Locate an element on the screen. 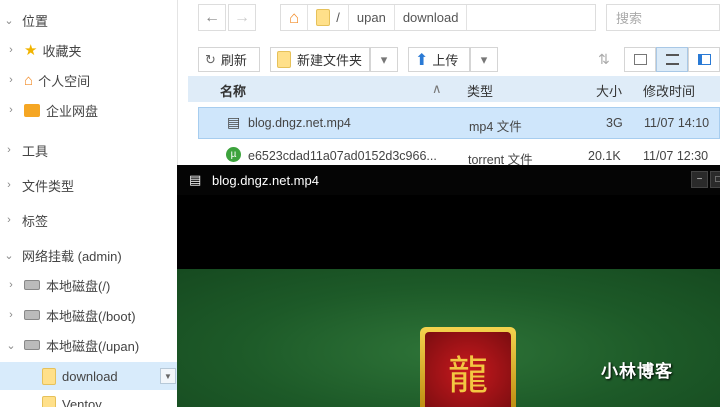  enterprise-folder-icon is located at coordinates (32, 110).